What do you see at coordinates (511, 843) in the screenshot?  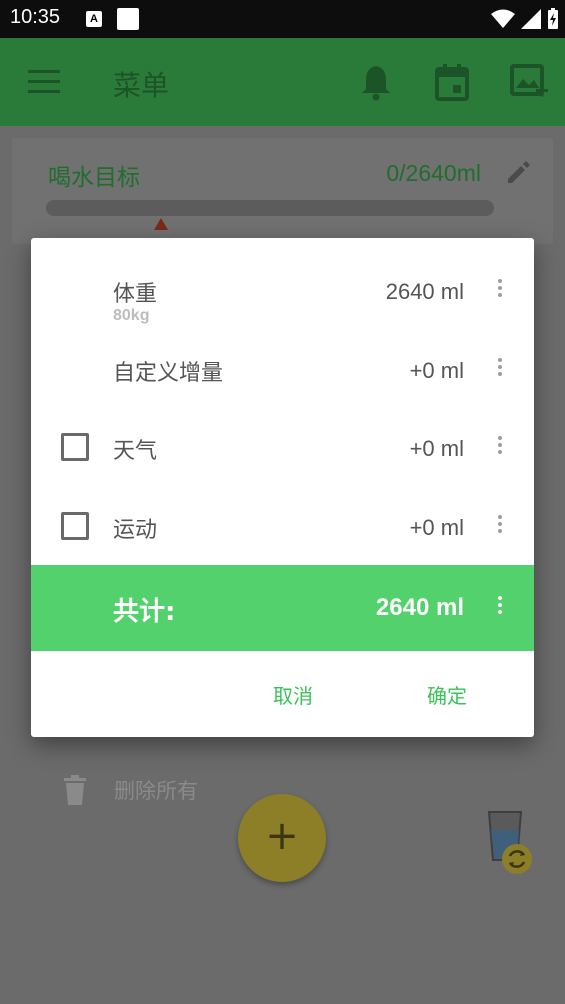 I see `water-cup-icon` at bounding box center [511, 843].